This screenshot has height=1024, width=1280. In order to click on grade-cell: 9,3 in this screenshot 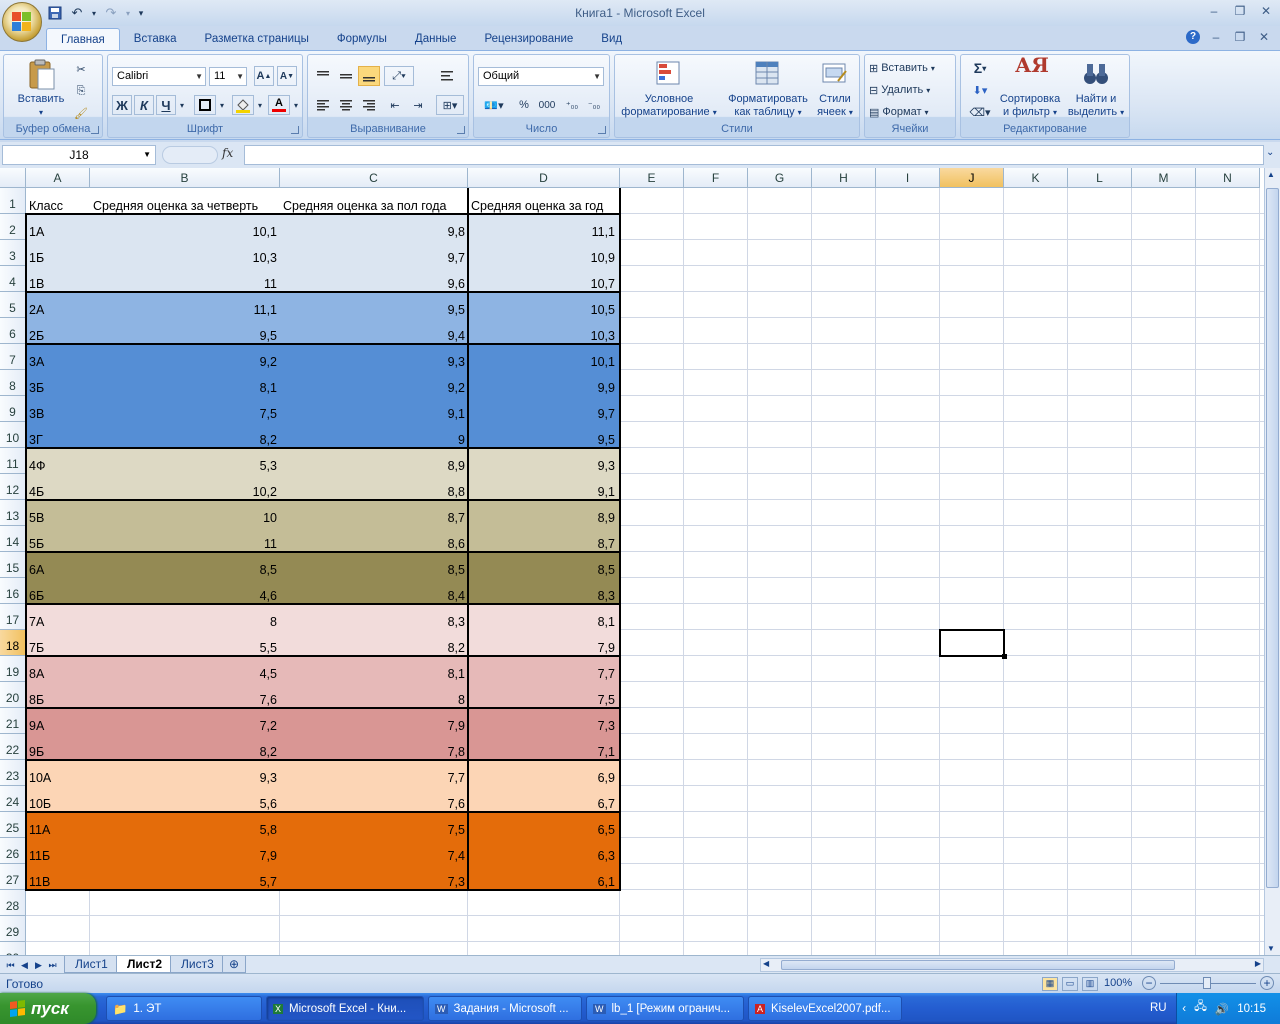, I will do `click(543, 461)`.